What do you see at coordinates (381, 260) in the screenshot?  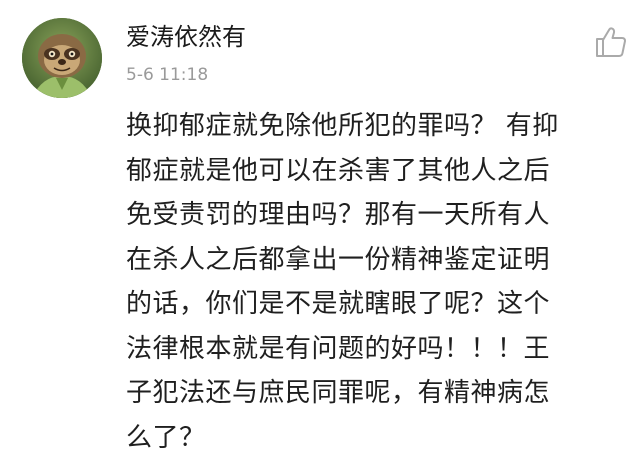 I see `comment-line: 在杀人之后都拿出一份精神鉴定证明` at bounding box center [381, 260].